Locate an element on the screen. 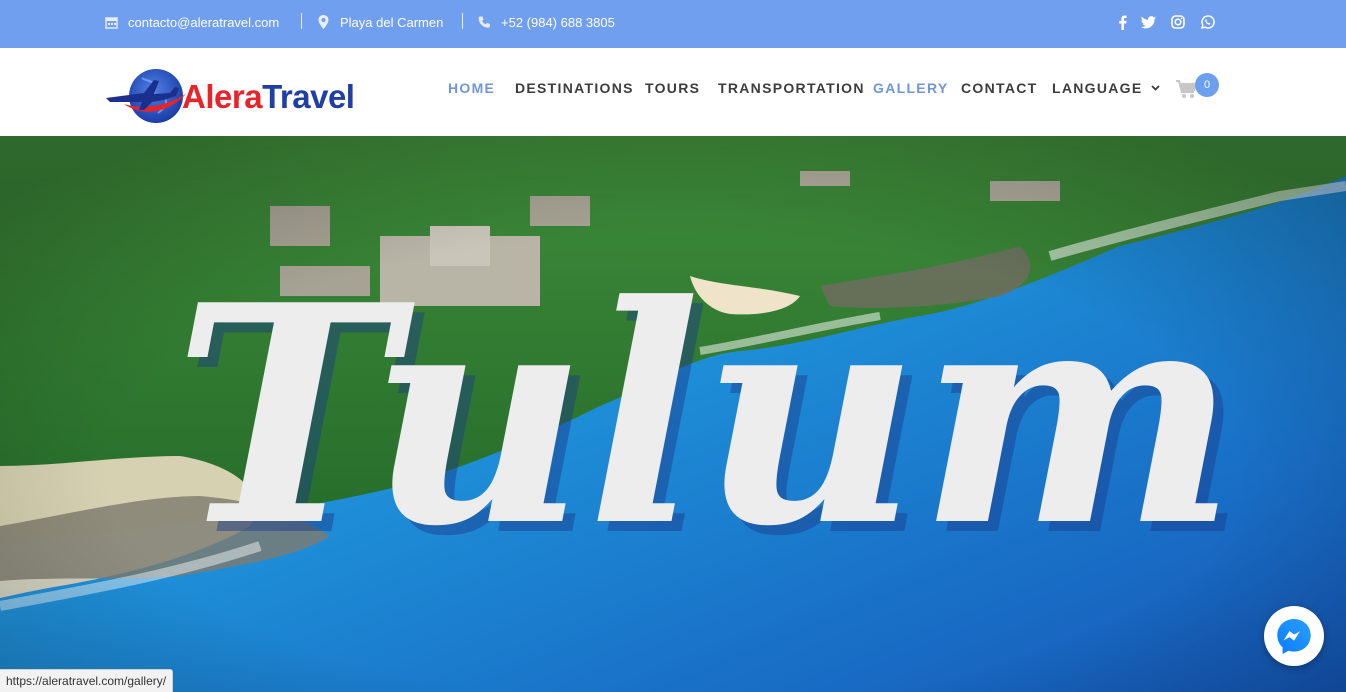 The width and height of the screenshot is (1346, 692). nav-transportation: TRANSPORTATION is located at coordinates (791, 88).